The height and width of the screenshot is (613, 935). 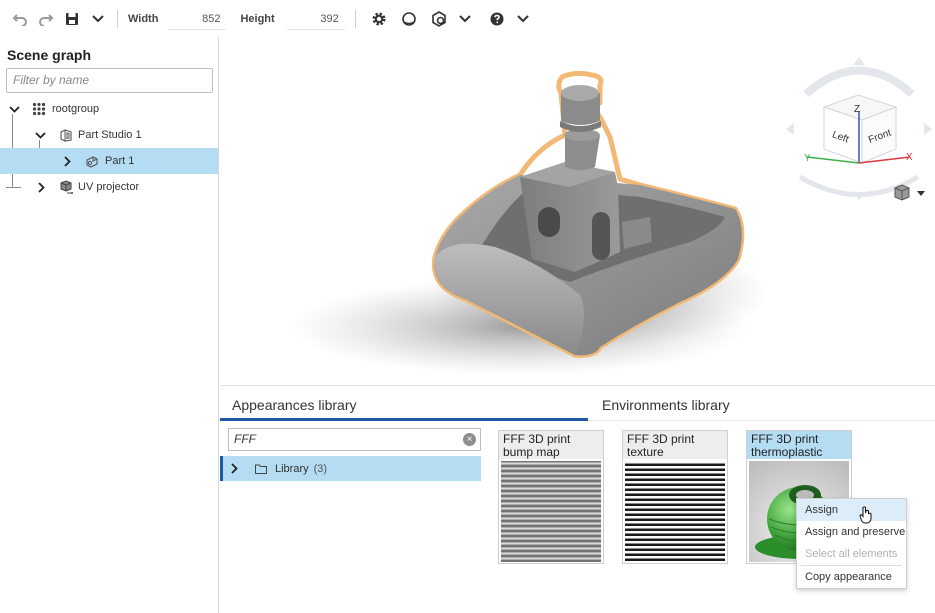 What do you see at coordinates (851, 577) in the screenshot?
I see `menu-item-copy-appearance: Copy appearance` at bounding box center [851, 577].